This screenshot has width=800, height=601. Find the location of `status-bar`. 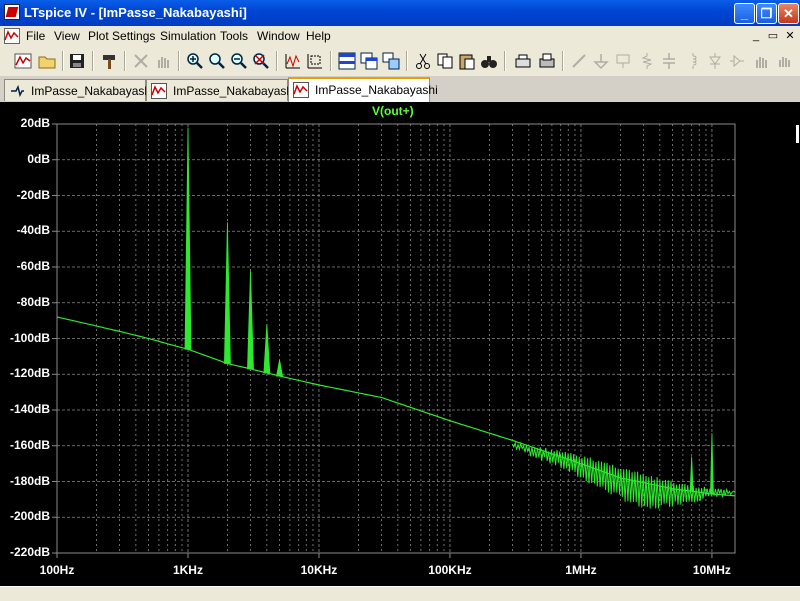

status-bar is located at coordinates (400, 593).